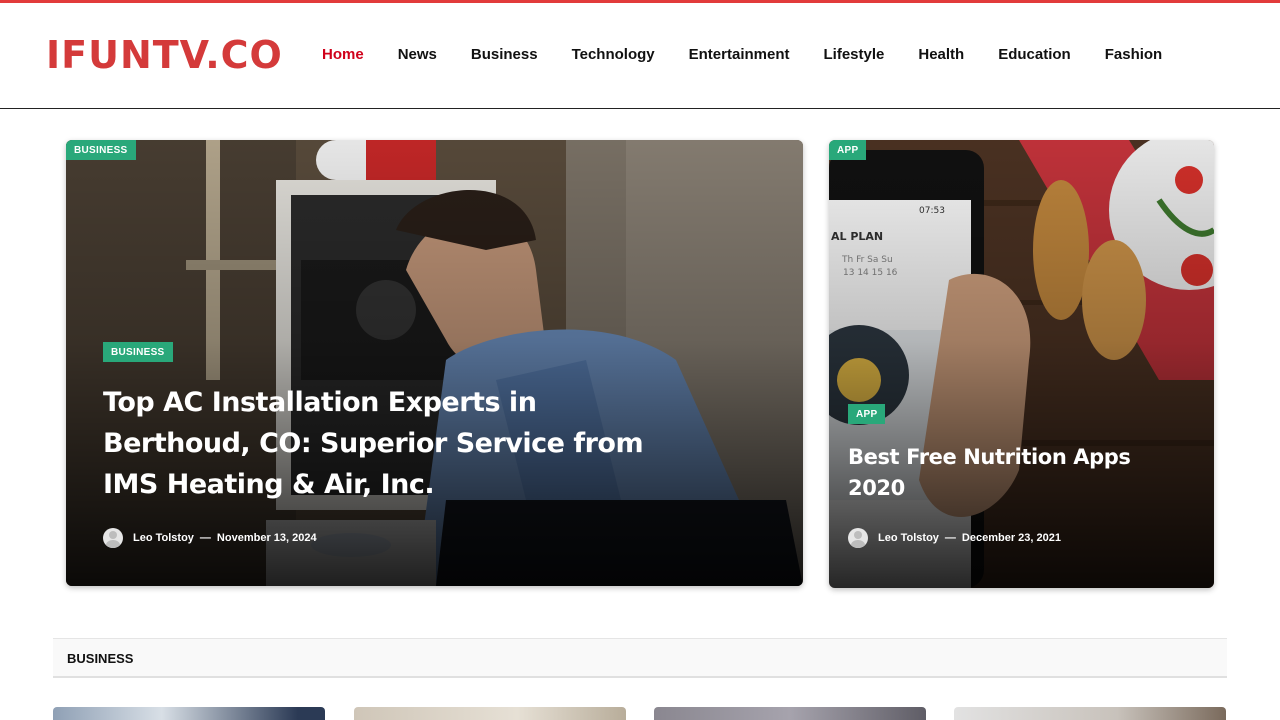  I want to click on category-badge: BUSINESS, so click(138, 352).